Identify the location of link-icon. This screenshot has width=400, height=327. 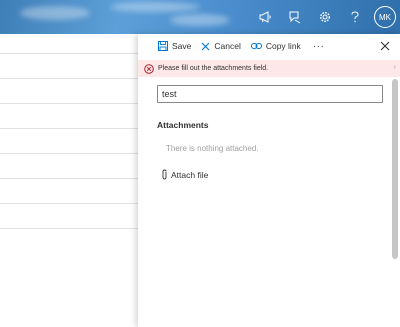
(256, 46).